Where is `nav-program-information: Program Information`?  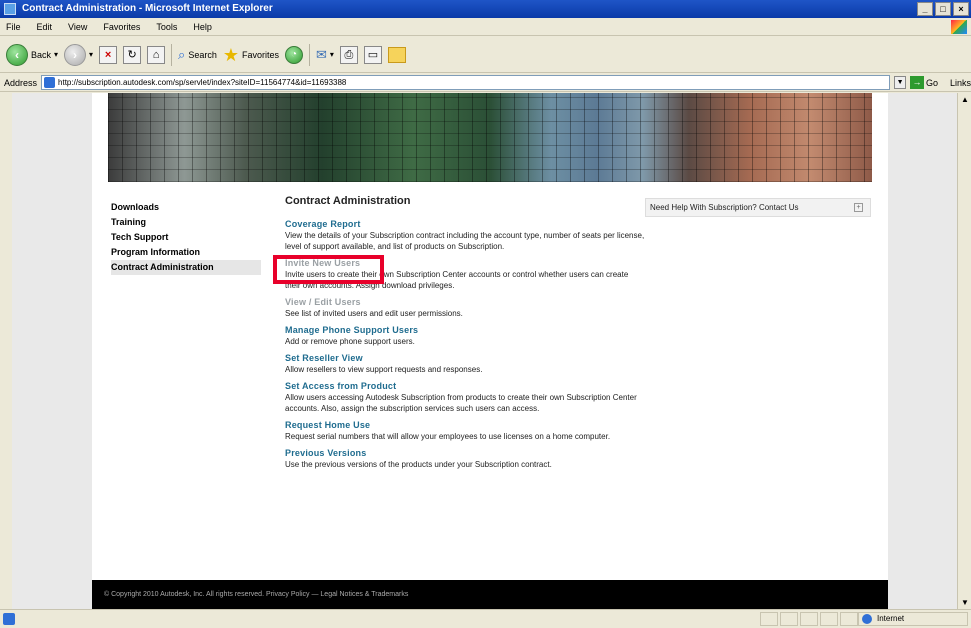
nav-program-information: Program Information is located at coordinates (186, 252).